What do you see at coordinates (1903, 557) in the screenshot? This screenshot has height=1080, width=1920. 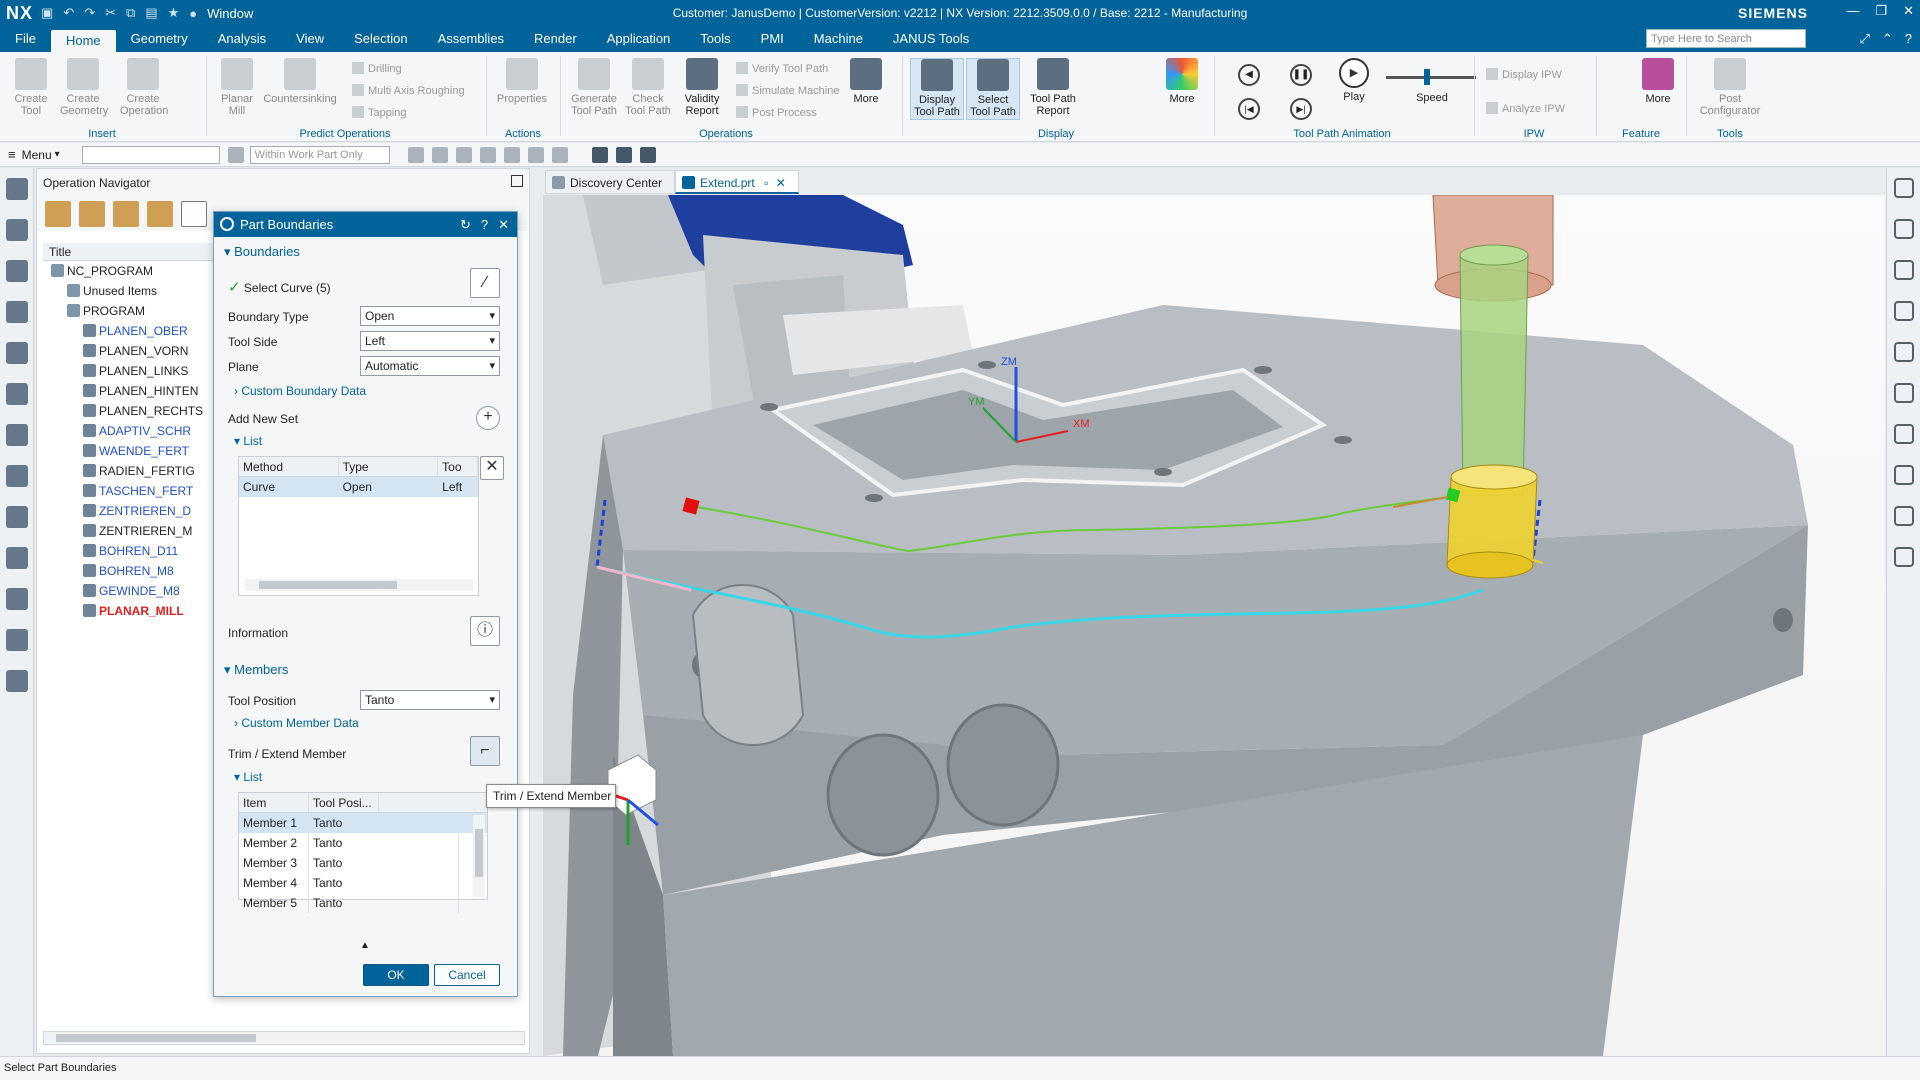 I see `holder-icon` at bounding box center [1903, 557].